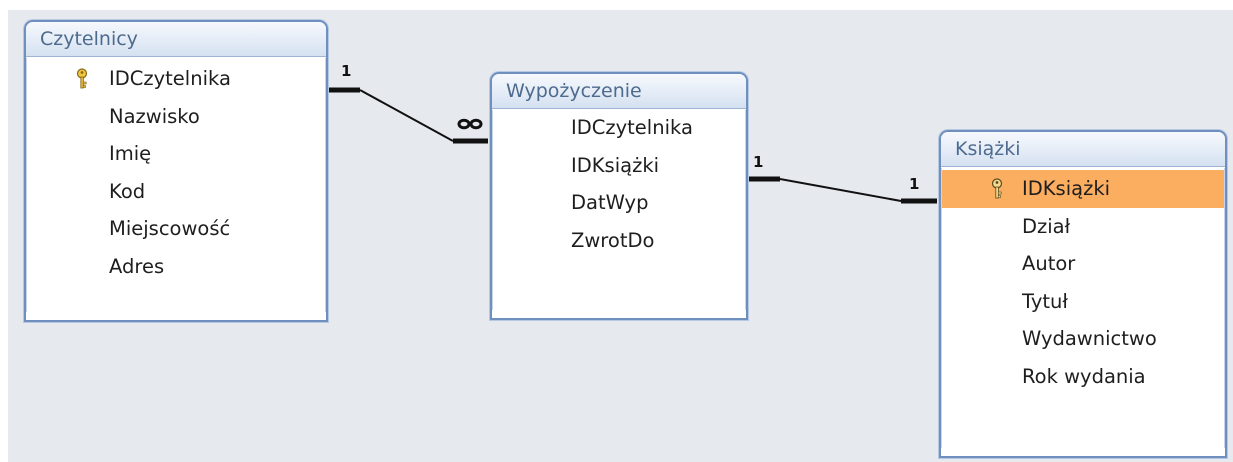 The height and width of the screenshot is (462, 1233). Describe the element at coordinates (1083, 227) in the screenshot. I see `field-row-dzial: Dział` at that location.